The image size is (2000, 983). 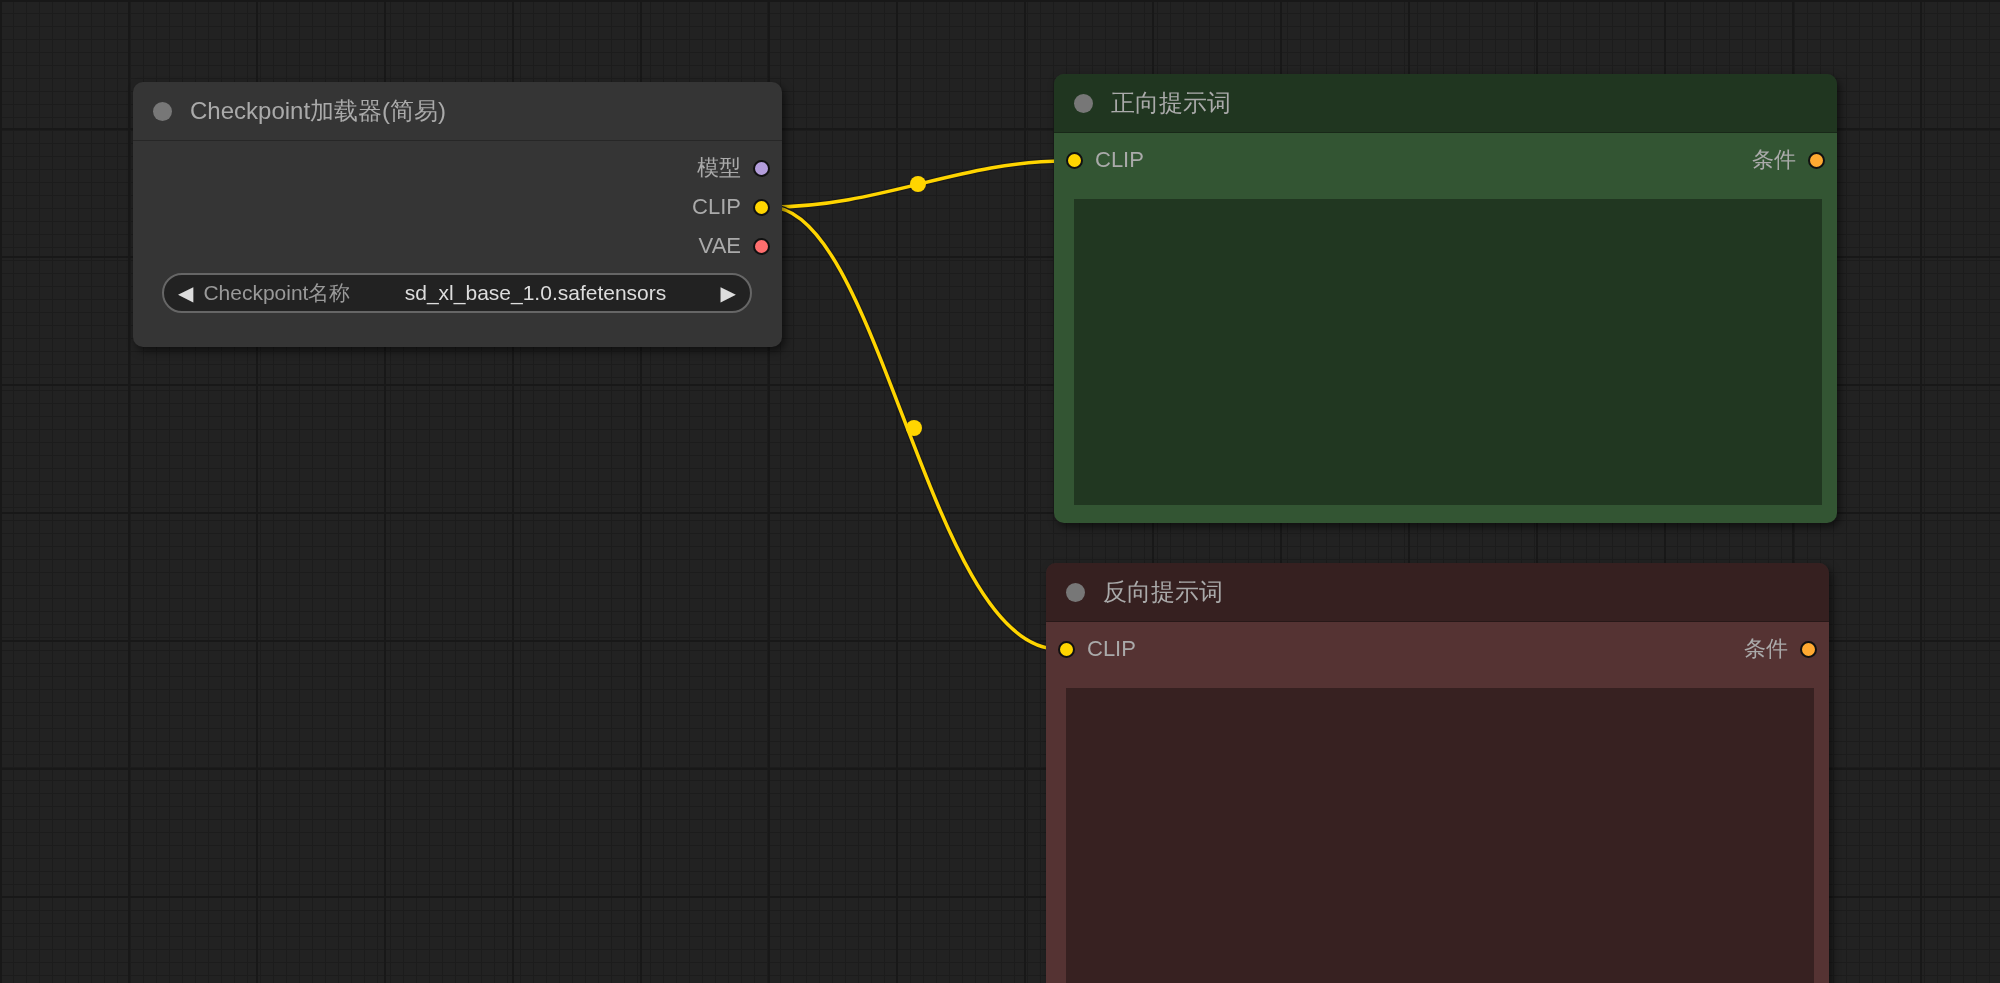 I want to click on increment-arrow: ▶, so click(x=728, y=293).